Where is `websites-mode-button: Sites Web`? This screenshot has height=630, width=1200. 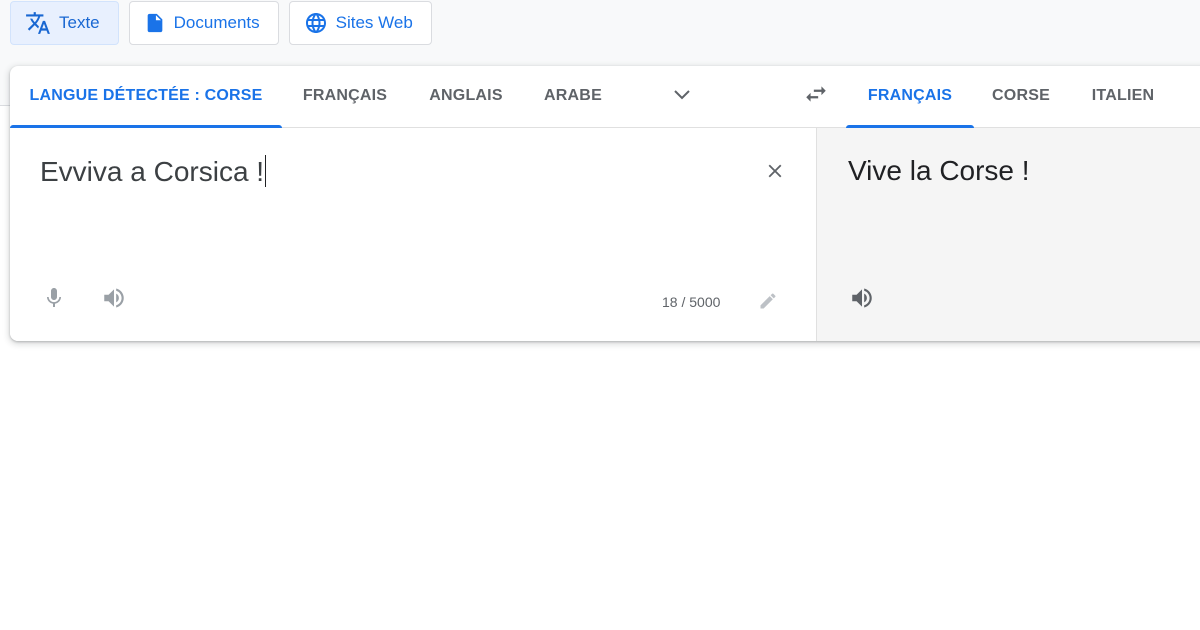
websites-mode-button: Sites Web is located at coordinates (360, 23).